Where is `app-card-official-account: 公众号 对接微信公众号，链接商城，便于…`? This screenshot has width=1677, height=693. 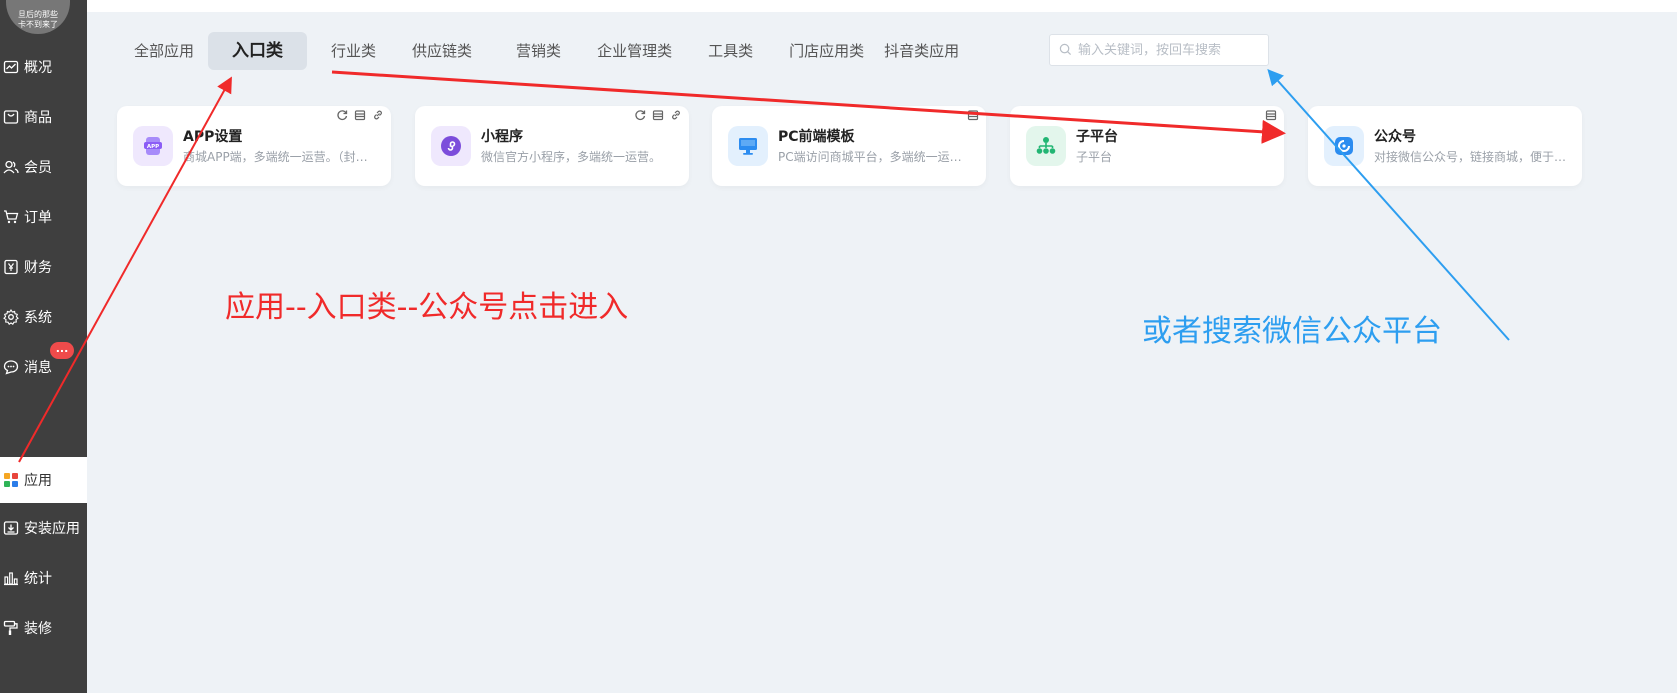
app-card-official-account: 公众号 对接微信公众号，链接商城，便于… is located at coordinates (1445, 146).